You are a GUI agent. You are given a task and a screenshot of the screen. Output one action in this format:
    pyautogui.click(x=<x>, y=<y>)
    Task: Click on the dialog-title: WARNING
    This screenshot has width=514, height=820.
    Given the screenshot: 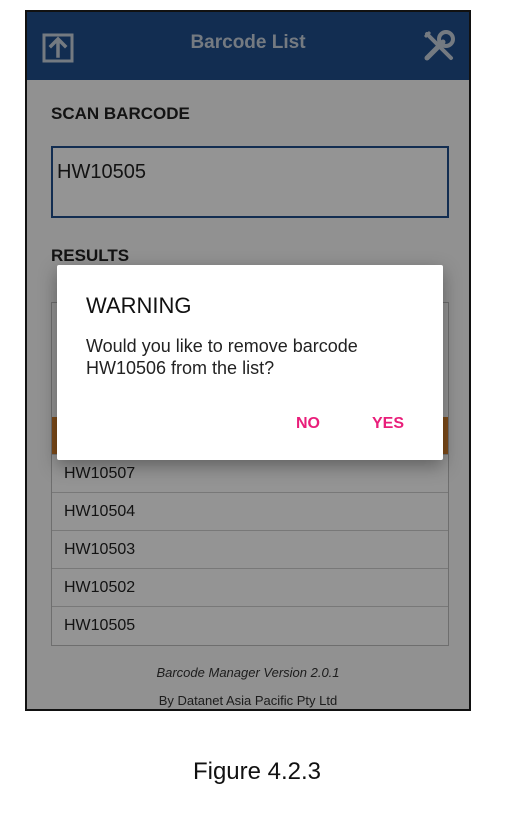 What is the action you would take?
    pyautogui.click(x=139, y=305)
    